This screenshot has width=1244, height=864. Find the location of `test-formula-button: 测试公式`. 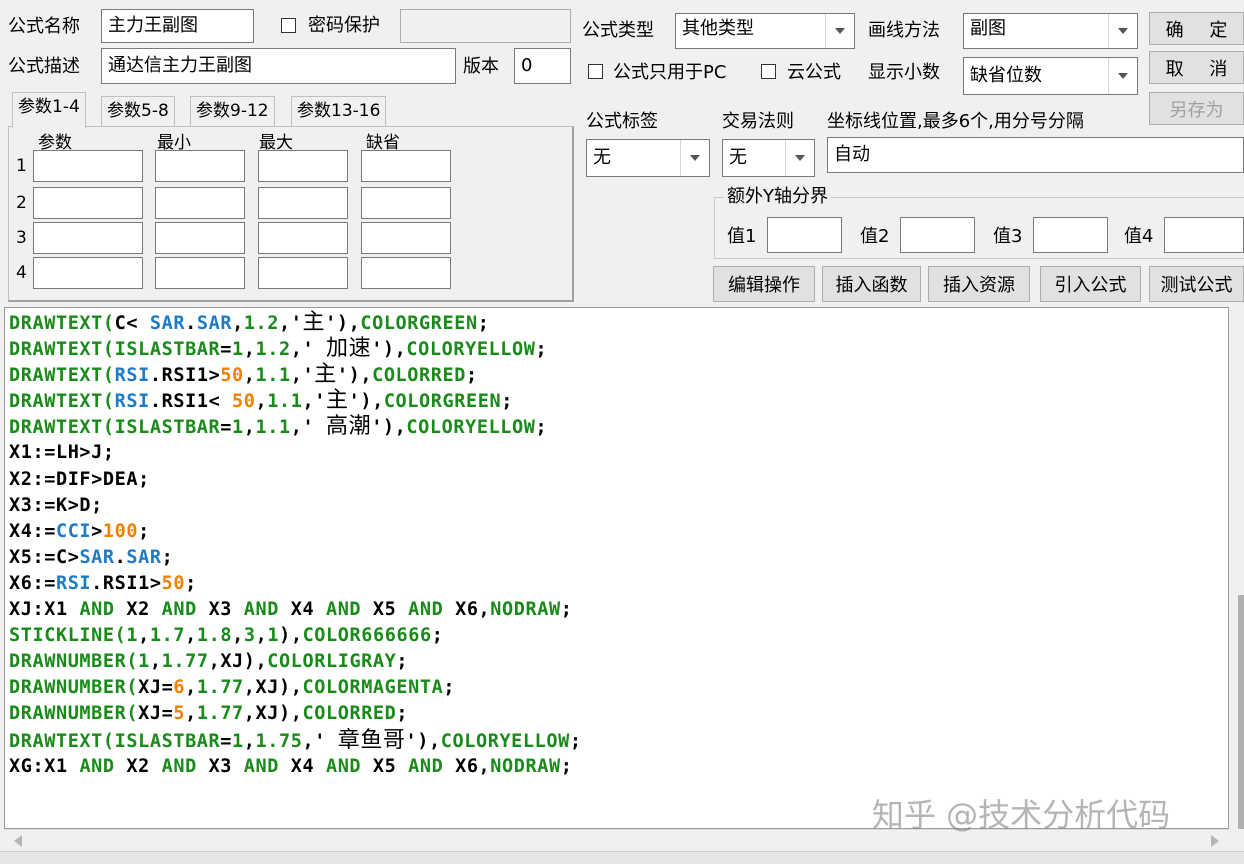

test-formula-button: 测试公式 is located at coordinates (1196, 284).